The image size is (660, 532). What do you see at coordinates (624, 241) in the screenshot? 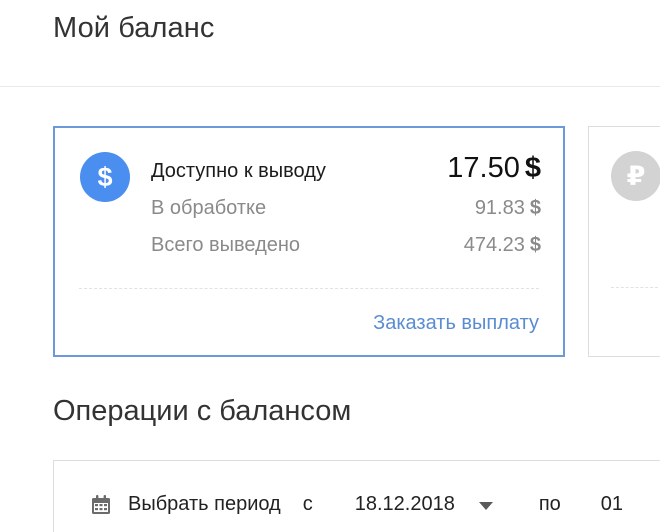
I see `balance-card-rub: ₽` at bounding box center [624, 241].